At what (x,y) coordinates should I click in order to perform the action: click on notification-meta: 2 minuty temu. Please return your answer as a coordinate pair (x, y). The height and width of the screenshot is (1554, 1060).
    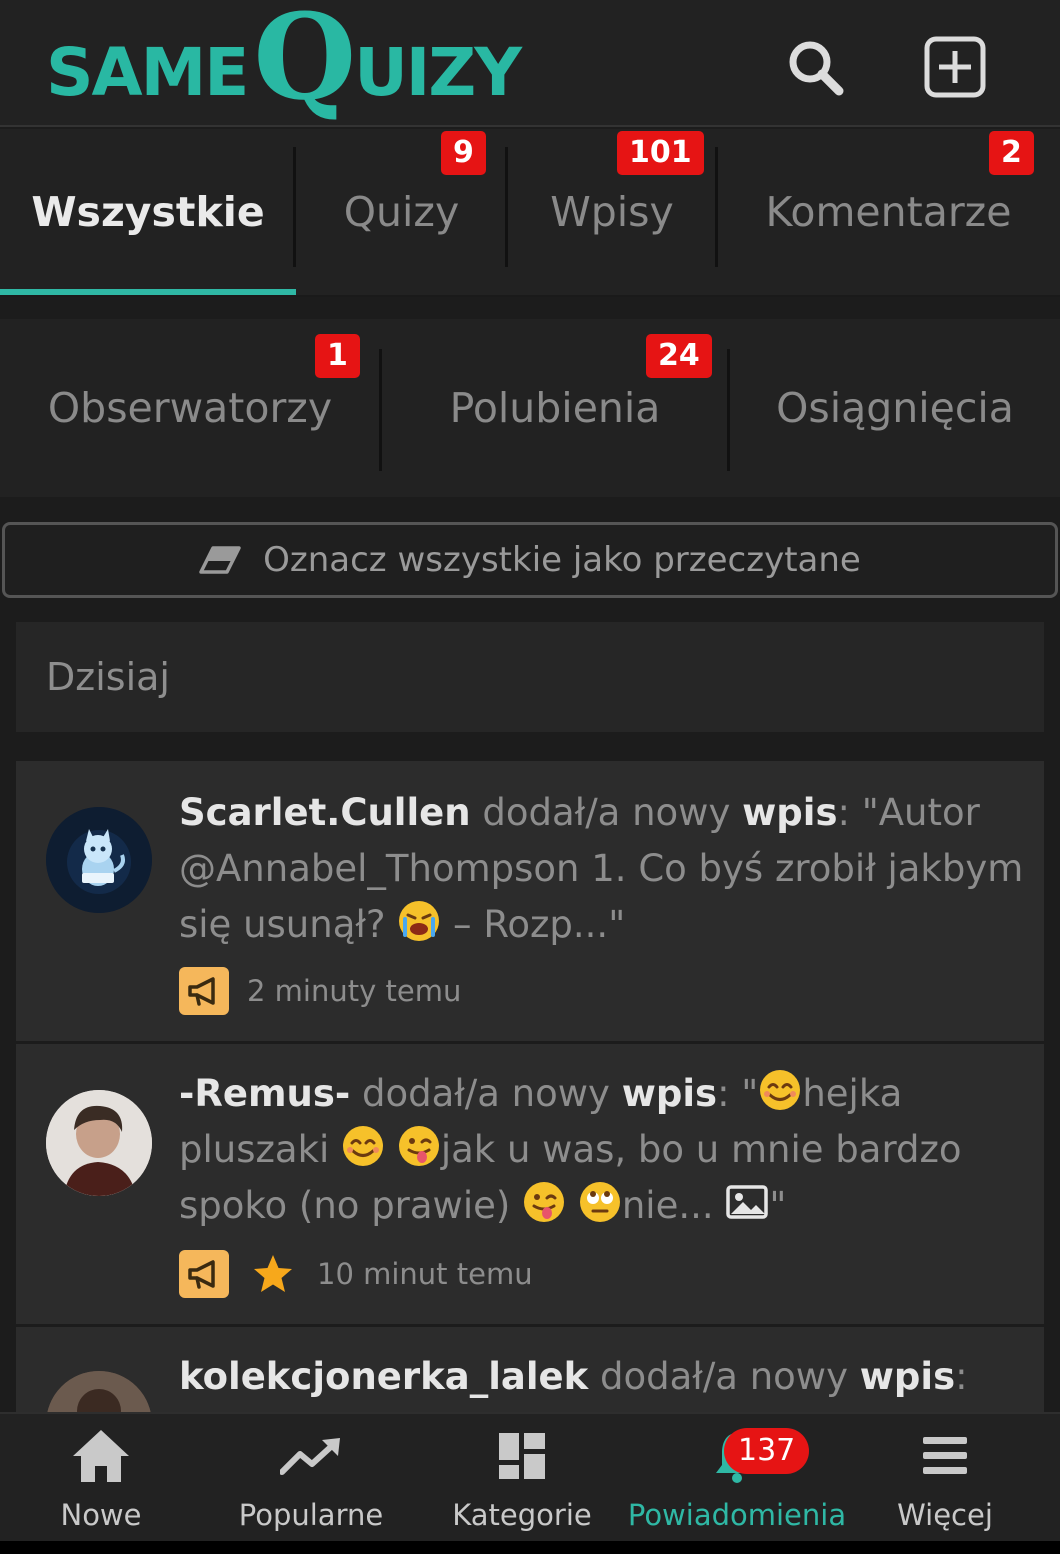
    Looking at the image, I should click on (320, 991).